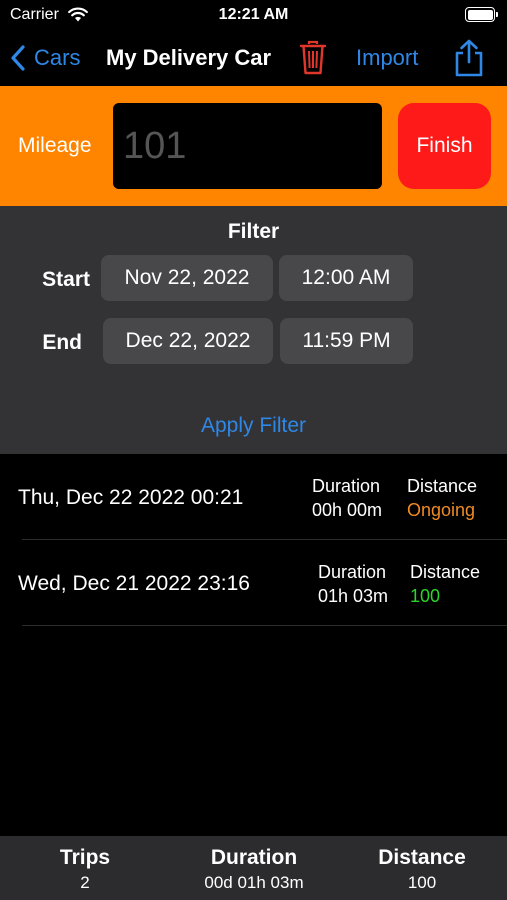  I want to click on battery-icon, so click(481, 14).